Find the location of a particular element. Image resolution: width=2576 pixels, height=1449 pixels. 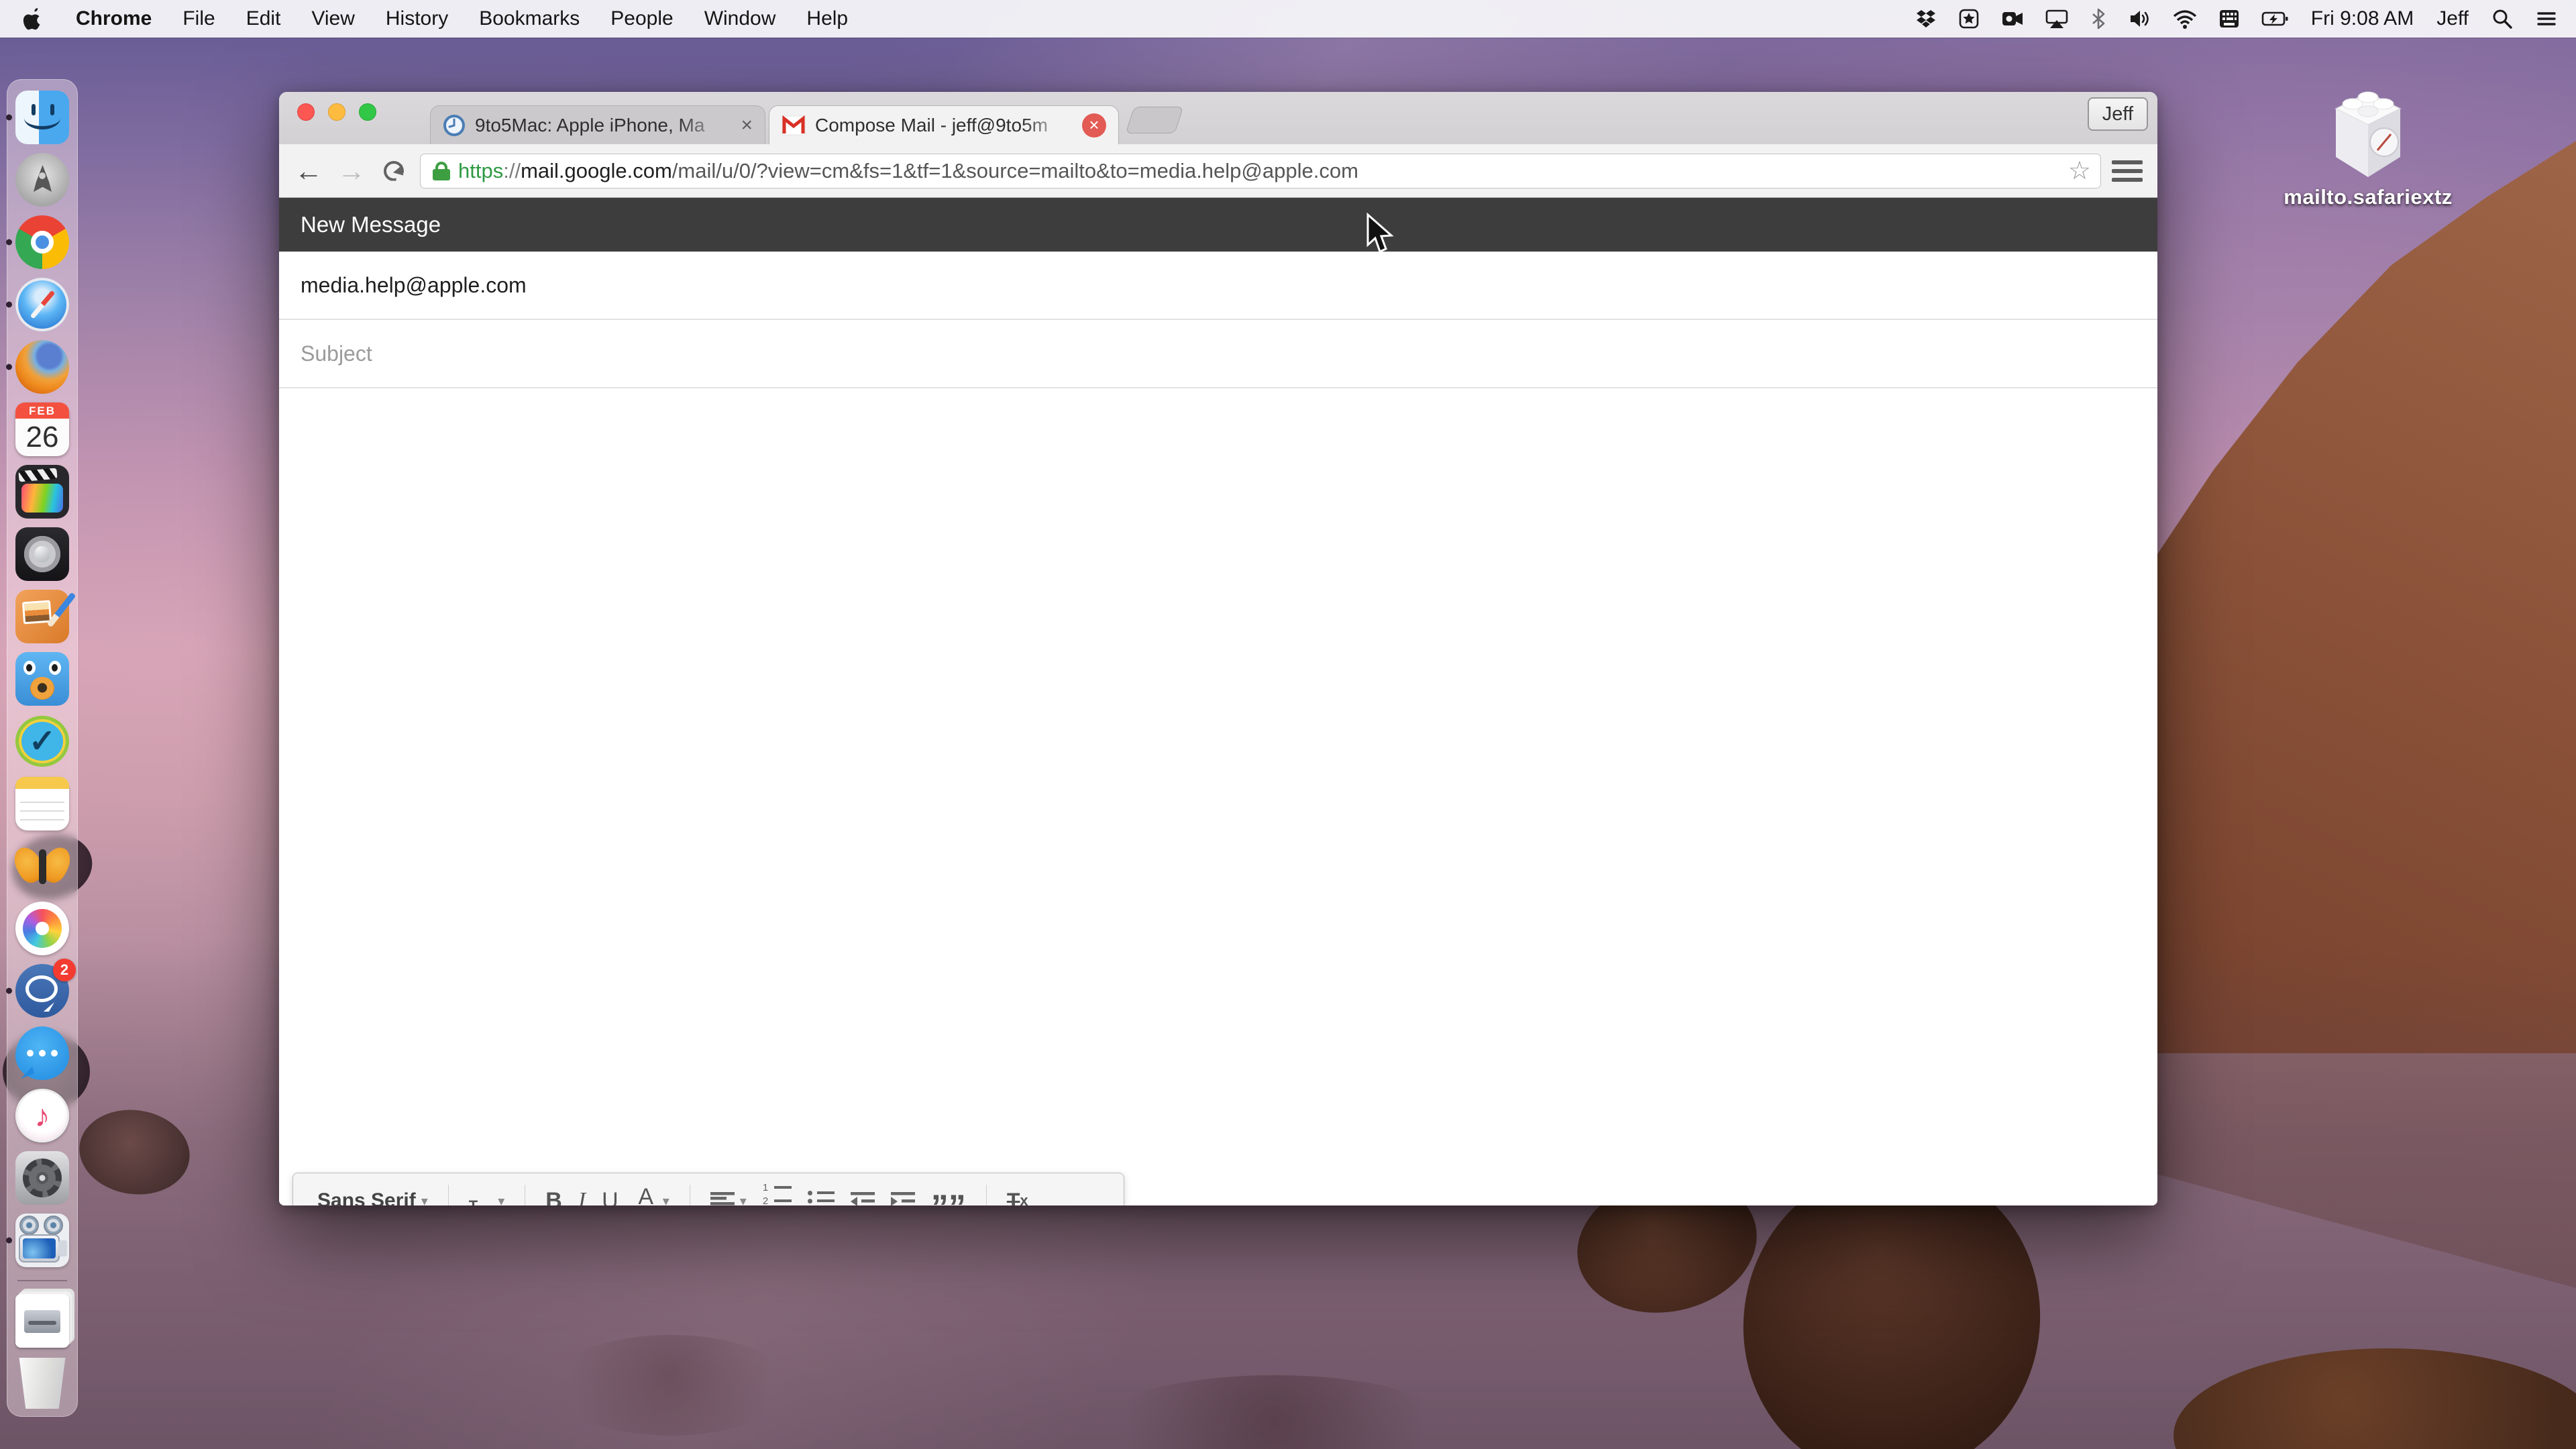

indent-more-button is located at coordinates (903, 1189).